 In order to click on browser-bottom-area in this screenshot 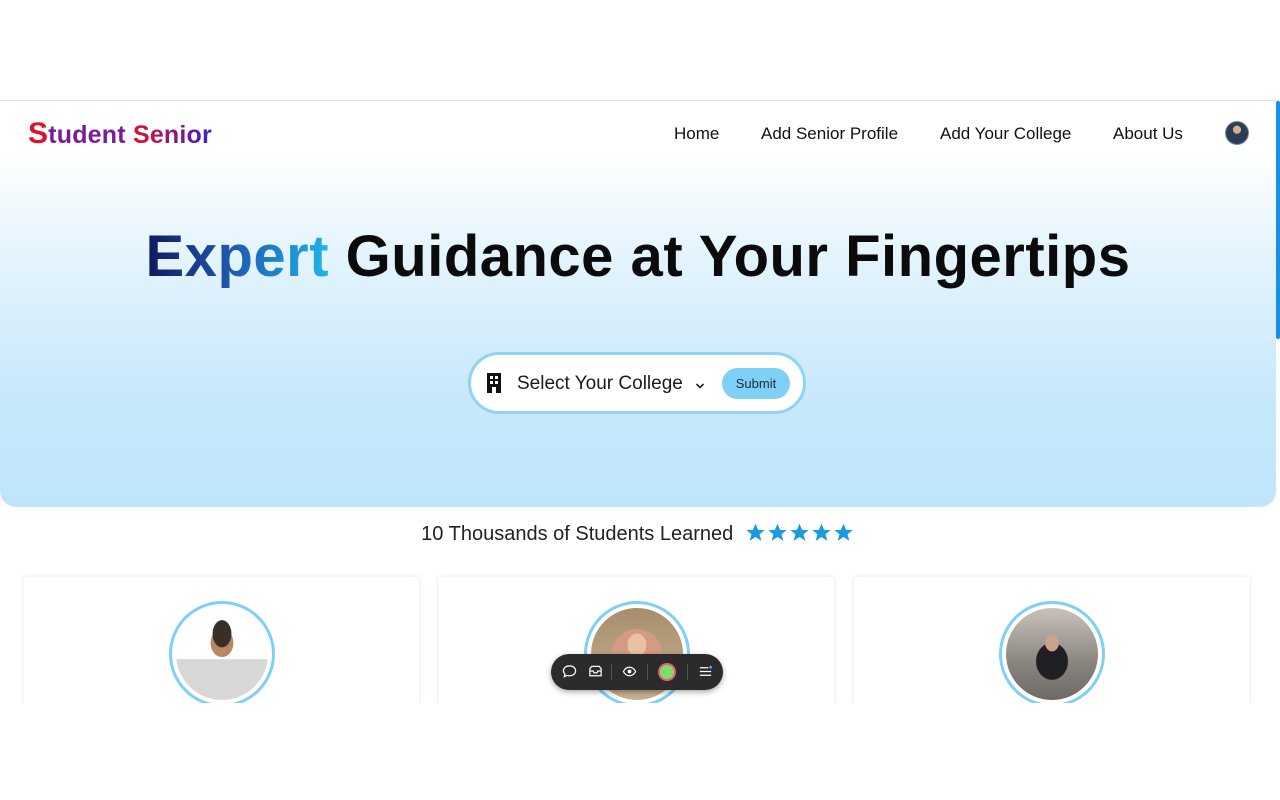, I will do `click(640, 751)`.